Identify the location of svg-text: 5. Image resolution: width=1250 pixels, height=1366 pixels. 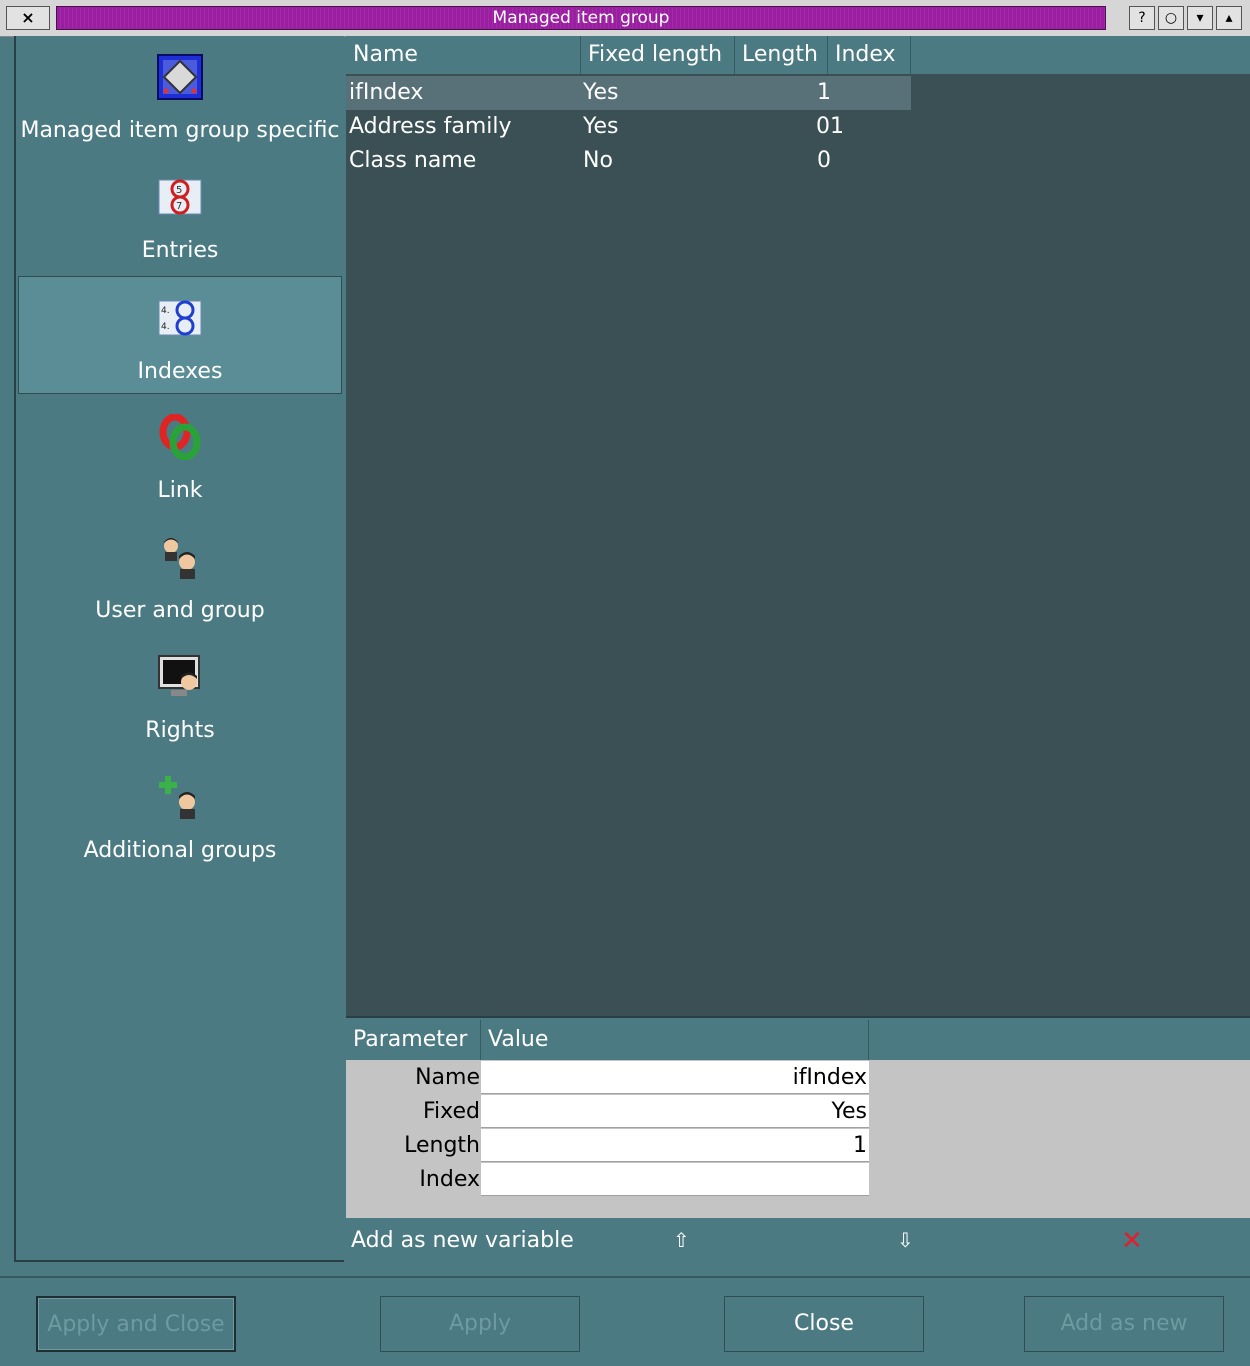
(179, 190).